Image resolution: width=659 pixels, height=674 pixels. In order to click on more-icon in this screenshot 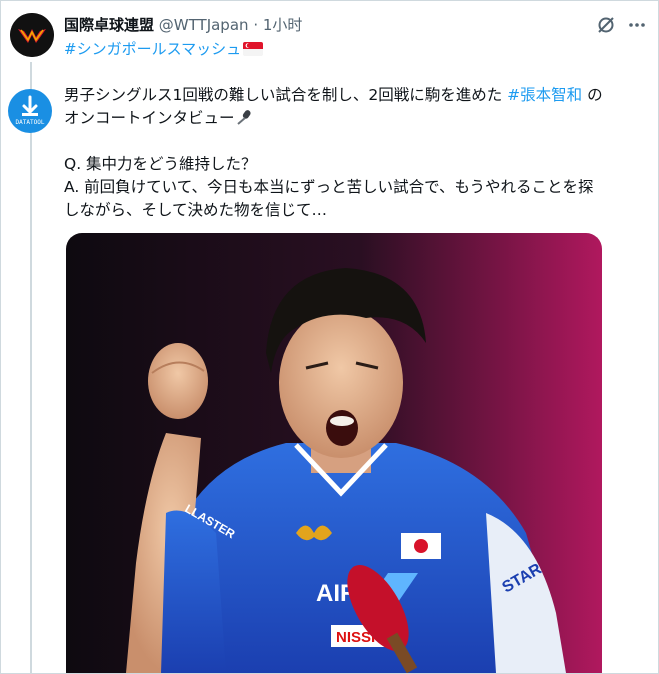, I will do `click(637, 25)`.